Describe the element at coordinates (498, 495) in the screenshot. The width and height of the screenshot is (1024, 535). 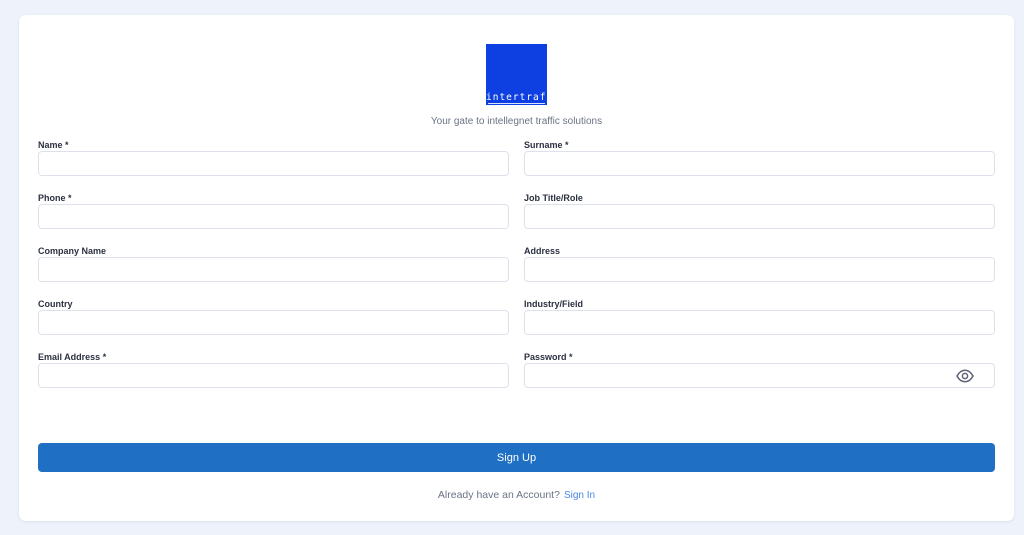
I see `have-account-text: Already have an Account?` at that location.